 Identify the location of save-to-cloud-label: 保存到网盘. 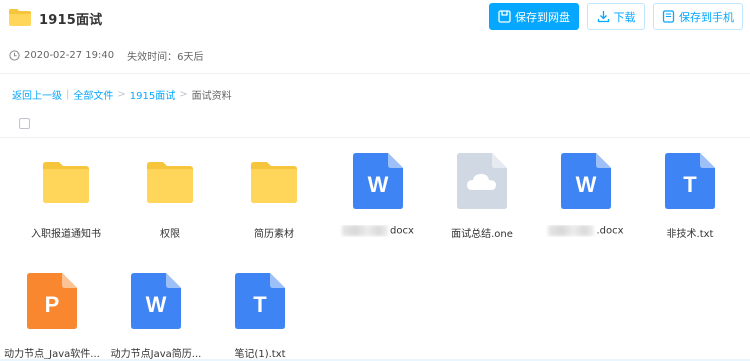
(542, 17).